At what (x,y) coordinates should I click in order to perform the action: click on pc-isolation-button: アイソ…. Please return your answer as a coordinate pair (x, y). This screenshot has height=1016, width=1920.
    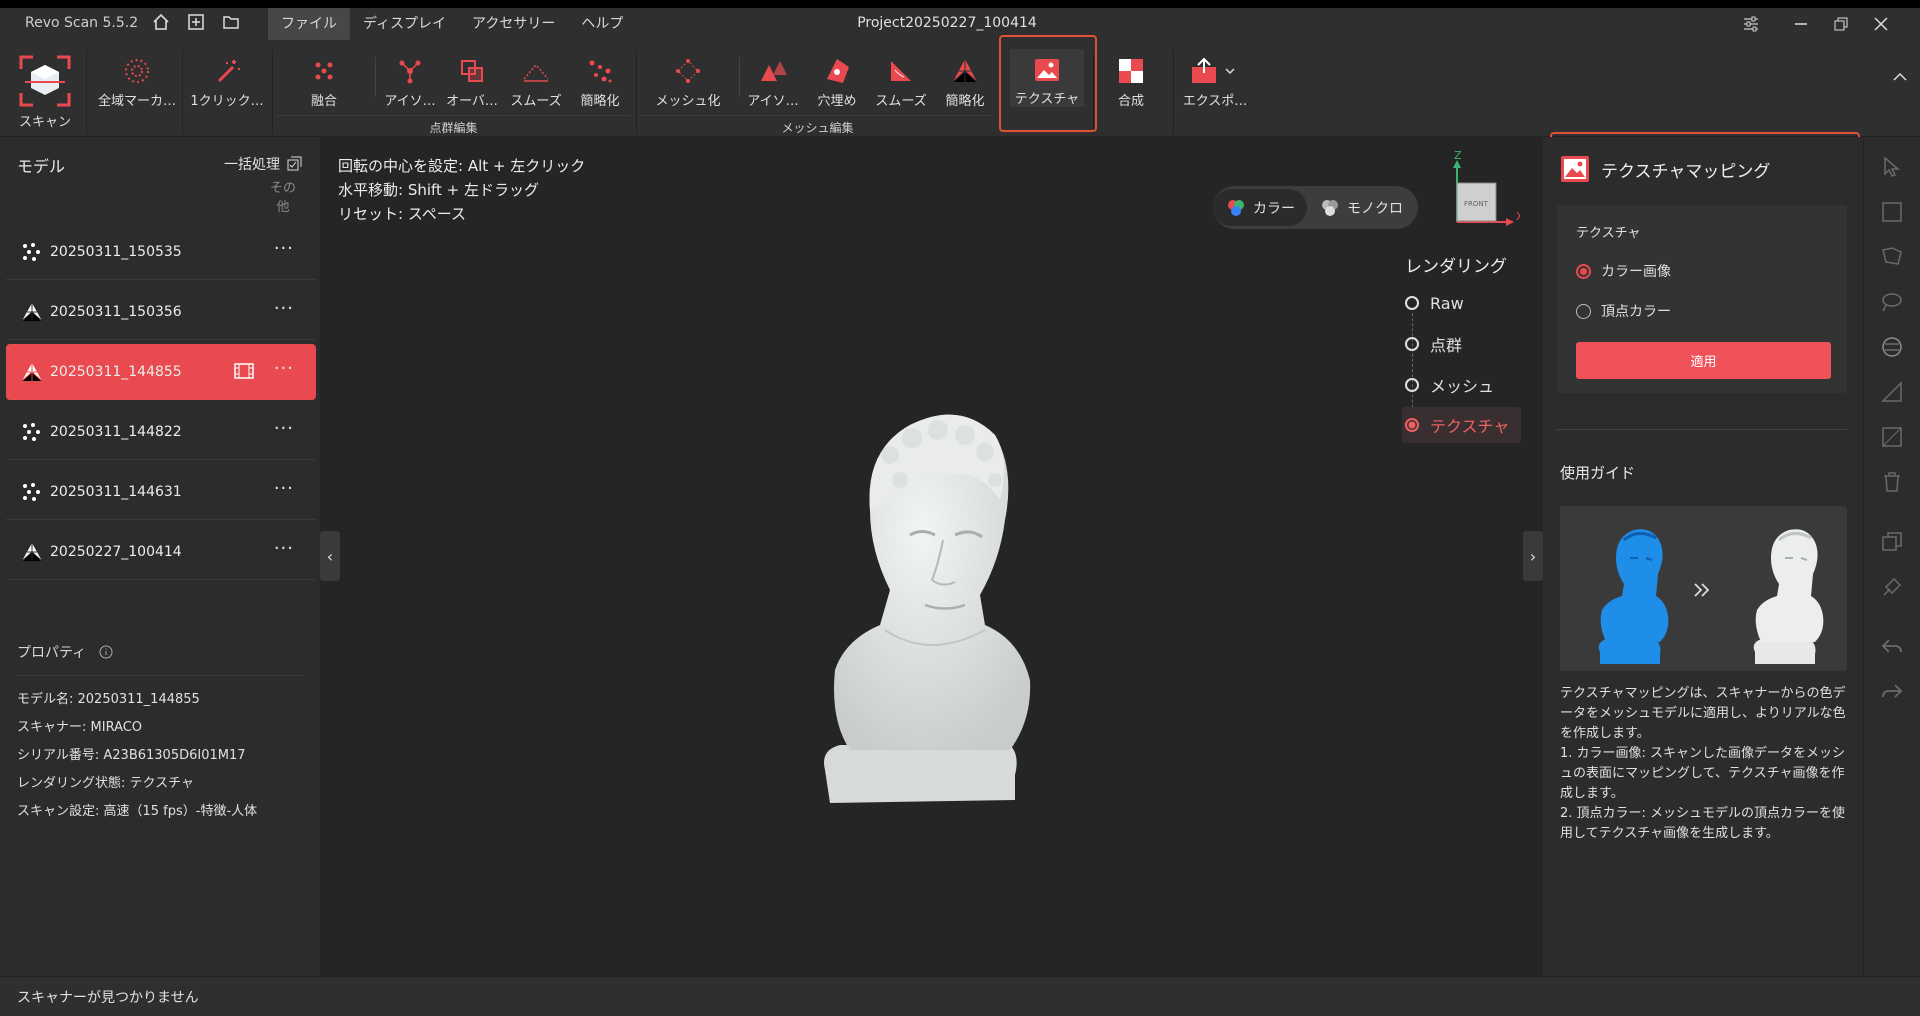
    Looking at the image, I should click on (410, 79).